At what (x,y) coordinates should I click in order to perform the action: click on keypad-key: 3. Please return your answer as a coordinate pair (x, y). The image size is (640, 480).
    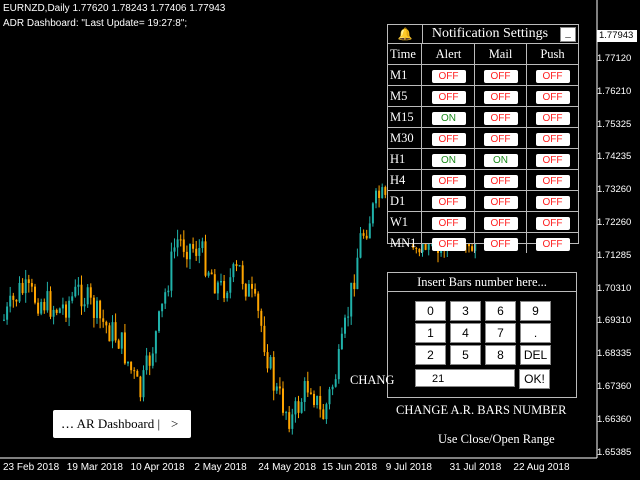
    Looking at the image, I should click on (465, 311).